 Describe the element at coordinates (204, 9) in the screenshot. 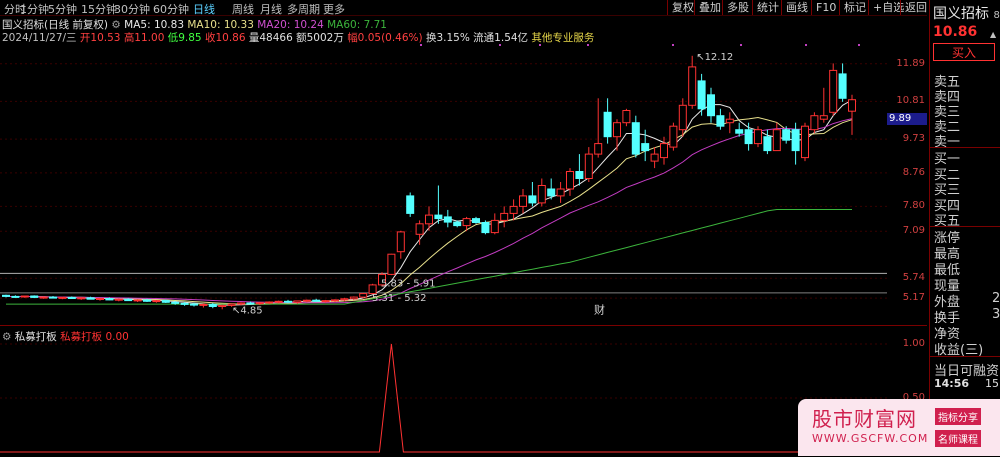

I see `timeframe-tab-6: 日线` at that location.